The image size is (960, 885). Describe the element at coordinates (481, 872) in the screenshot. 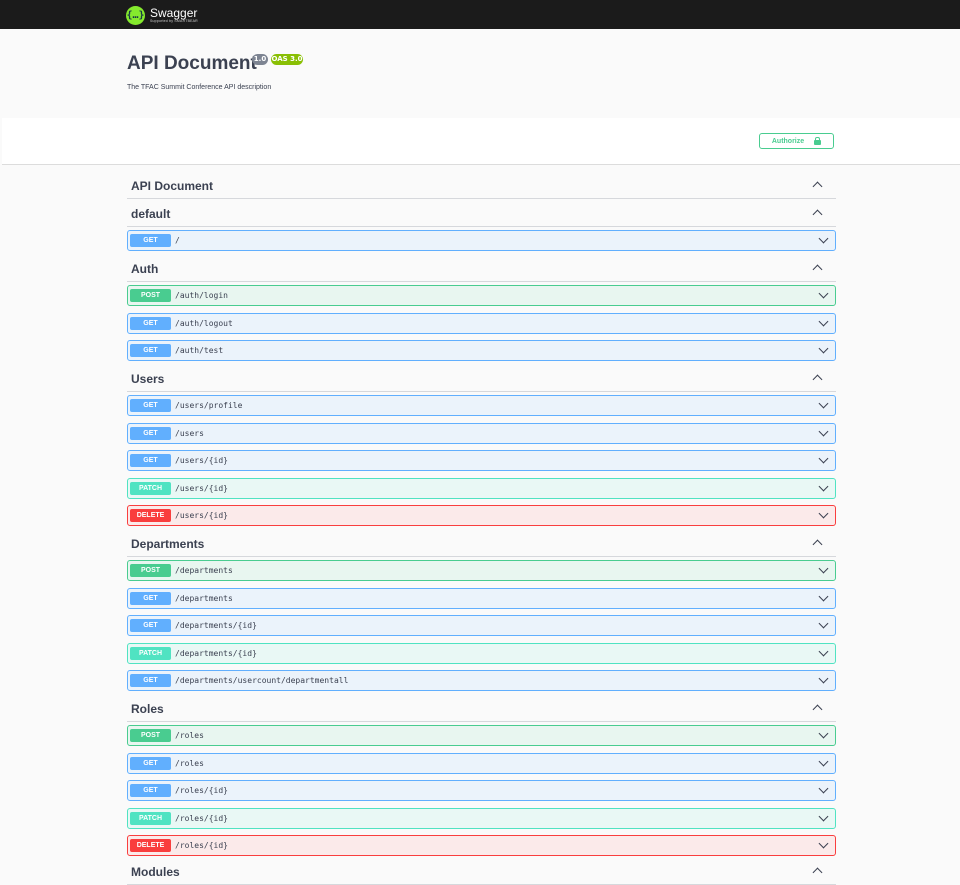

I see `section-header: Modules` at that location.